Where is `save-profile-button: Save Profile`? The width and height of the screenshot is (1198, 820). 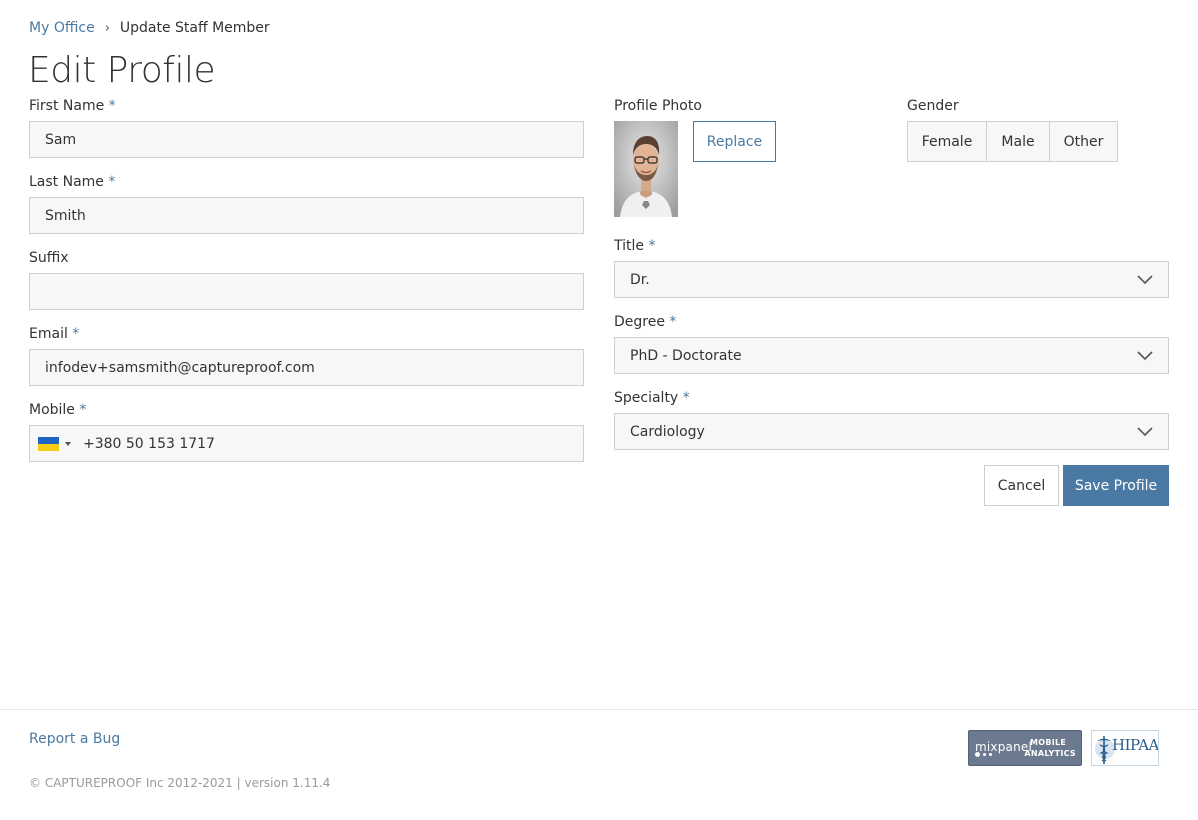 save-profile-button: Save Profile is located at coordinates (1116, 485).